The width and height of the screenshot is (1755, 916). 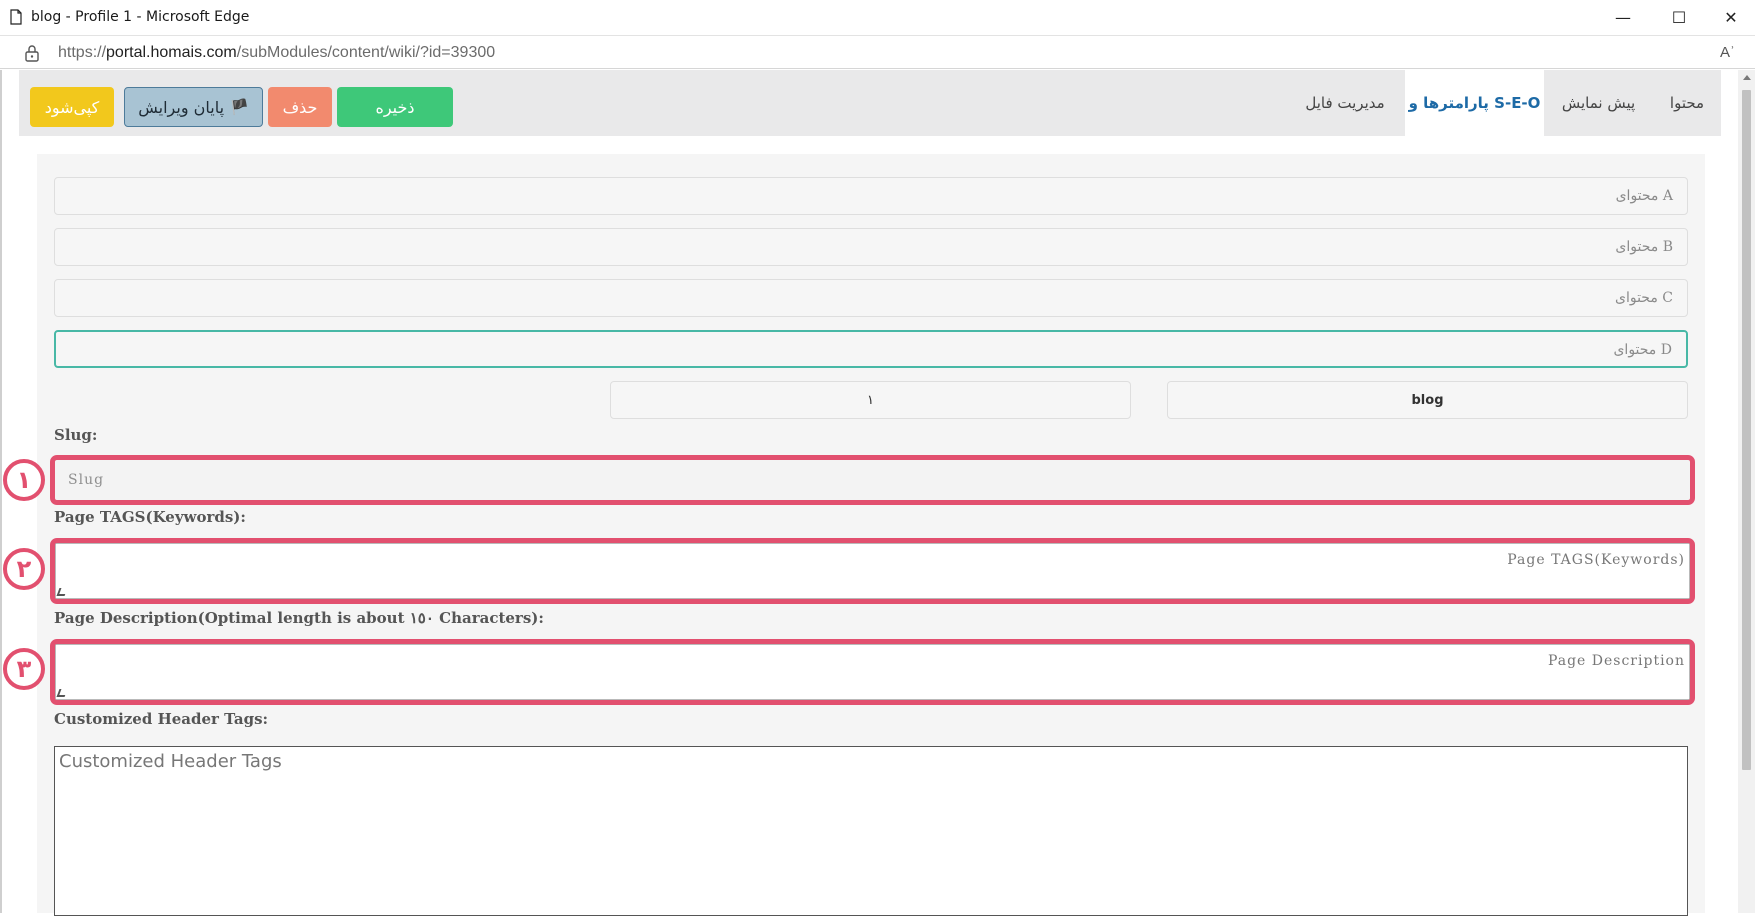 What do you see at coordinates (1643, 298) in the screenshot?
I see `content-c-placeholder: محتوای C` at bounding box center [1643, 298].